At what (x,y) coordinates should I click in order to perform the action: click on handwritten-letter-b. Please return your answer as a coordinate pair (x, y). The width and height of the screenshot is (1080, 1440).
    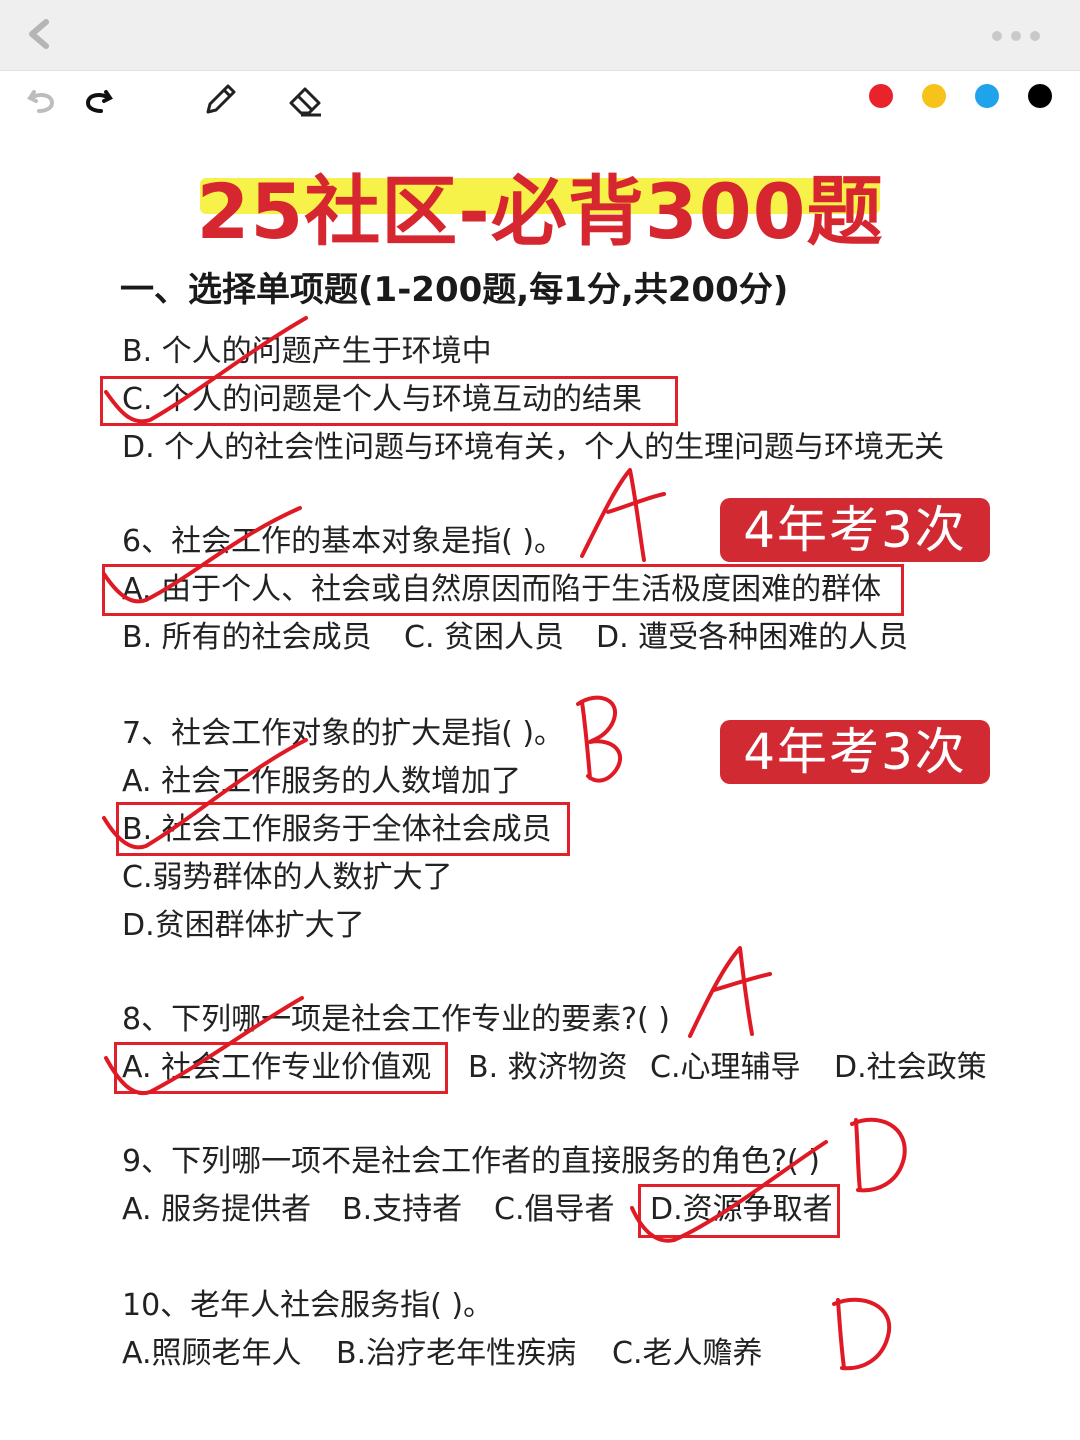
    Looking at the image, I should click on (599, 739).